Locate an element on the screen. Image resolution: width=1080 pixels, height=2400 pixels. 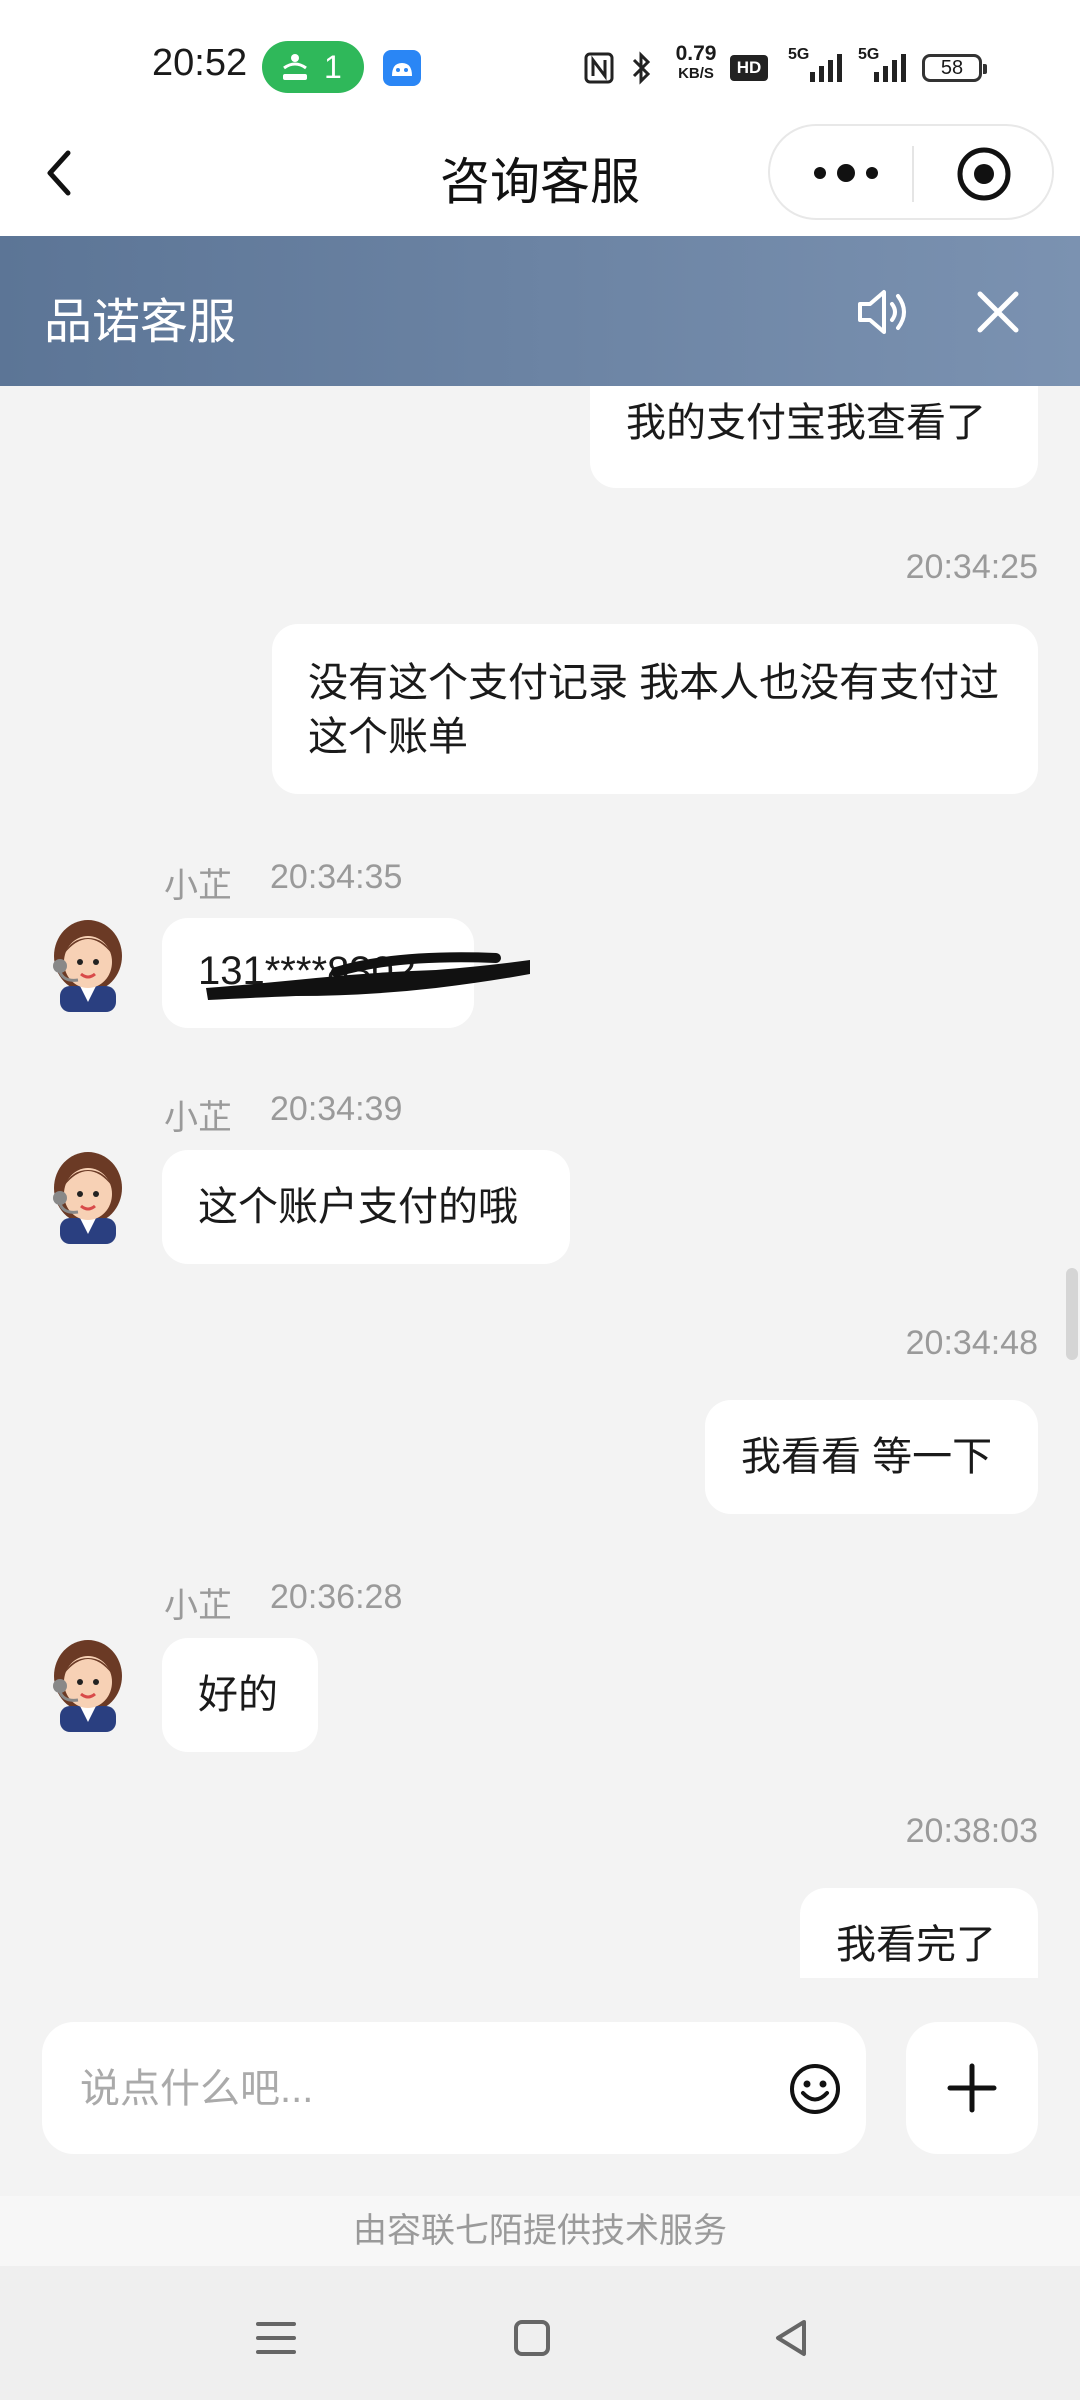
message-timestamp: 20:36:28 is located at coordinates (336, 1597).